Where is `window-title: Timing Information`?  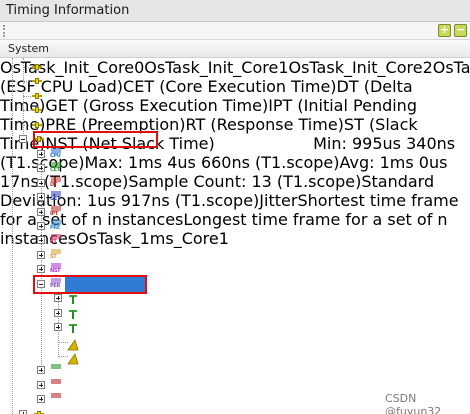
window-title: Timing Information is located at coordinates (68, 10).